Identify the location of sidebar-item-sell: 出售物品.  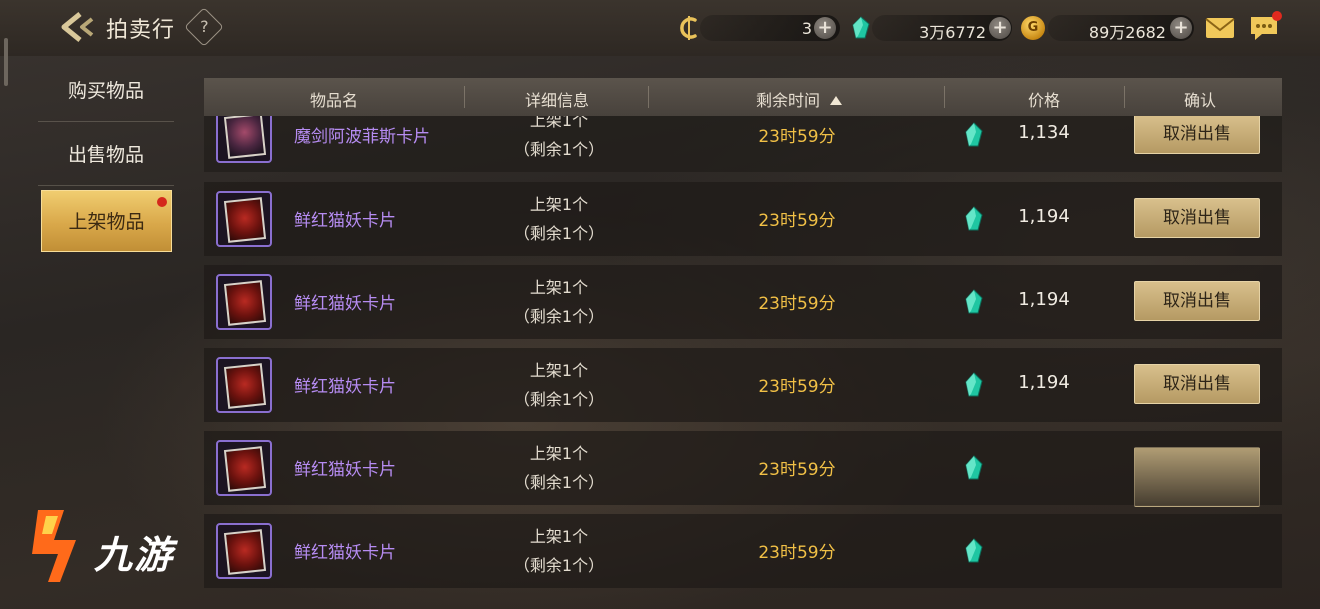
(106, 155).